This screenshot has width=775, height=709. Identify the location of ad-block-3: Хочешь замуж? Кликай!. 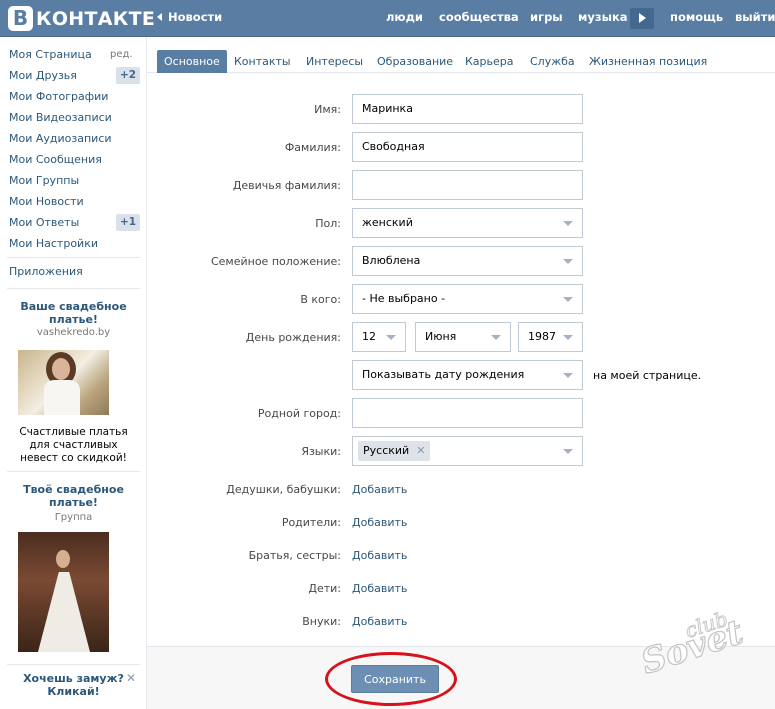
(73, 685).